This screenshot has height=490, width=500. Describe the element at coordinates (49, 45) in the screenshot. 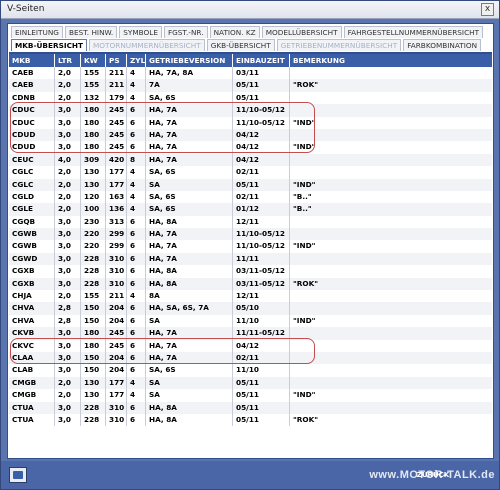

I see `tab-mkb-bersicht: MKB-ÜBERSICHT` at that location.